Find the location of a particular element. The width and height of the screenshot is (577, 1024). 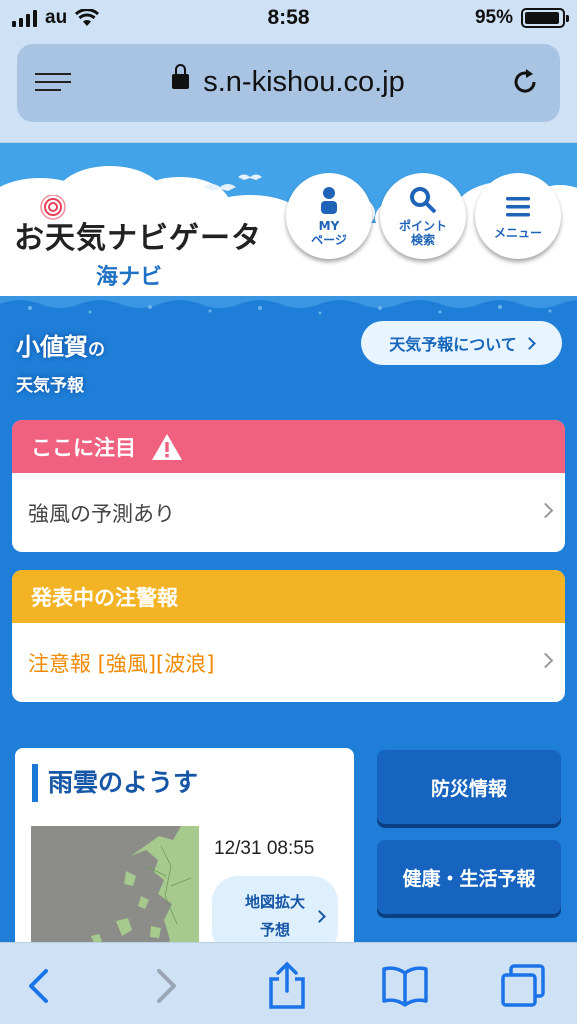

location-subtitle: 天気予報 is located at coordinates (50, 386).